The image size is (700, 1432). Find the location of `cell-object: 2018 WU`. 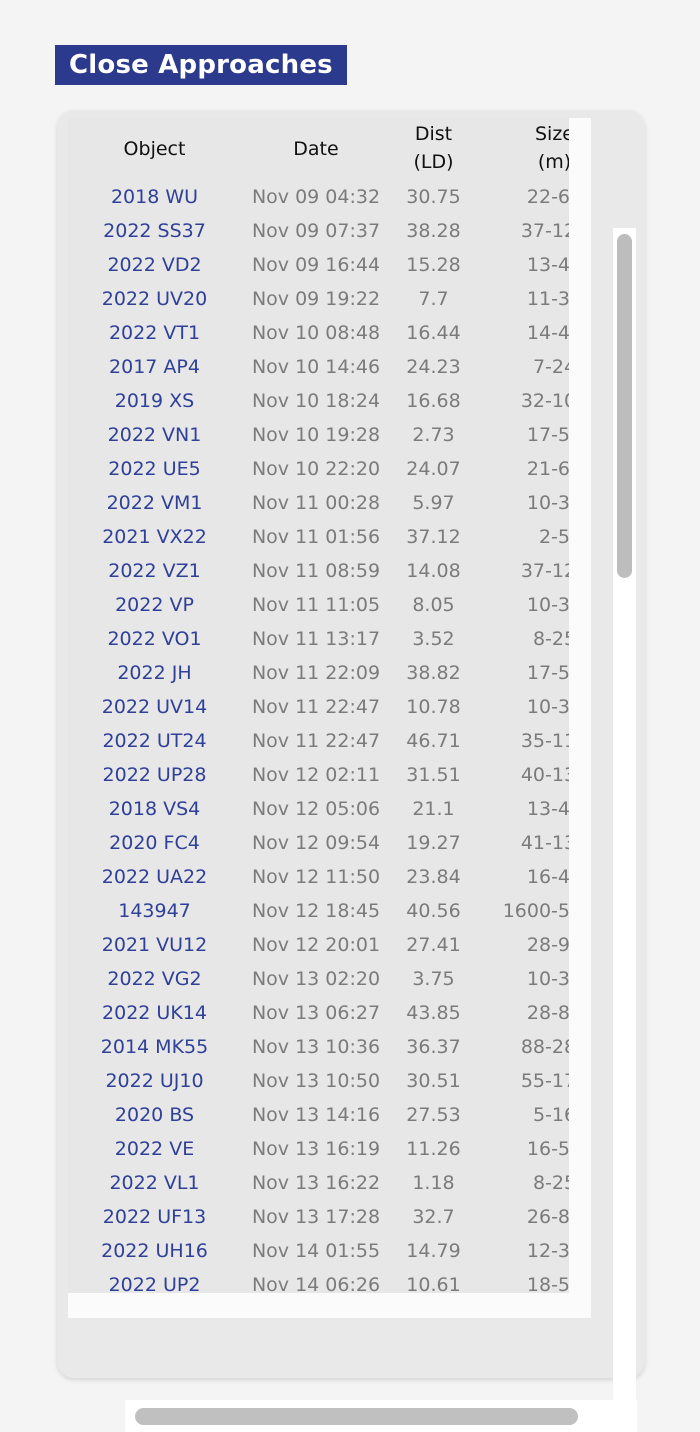

cell-object: 2018 WU is located at coordinates (154, 197).